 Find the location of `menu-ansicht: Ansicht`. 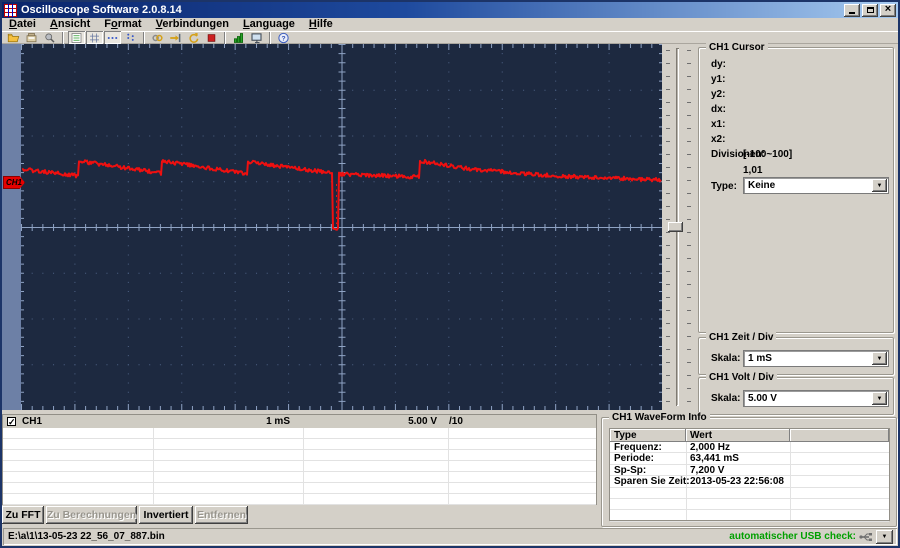

menu-ansicht: Ansicht is located at coordinates (70, 24).